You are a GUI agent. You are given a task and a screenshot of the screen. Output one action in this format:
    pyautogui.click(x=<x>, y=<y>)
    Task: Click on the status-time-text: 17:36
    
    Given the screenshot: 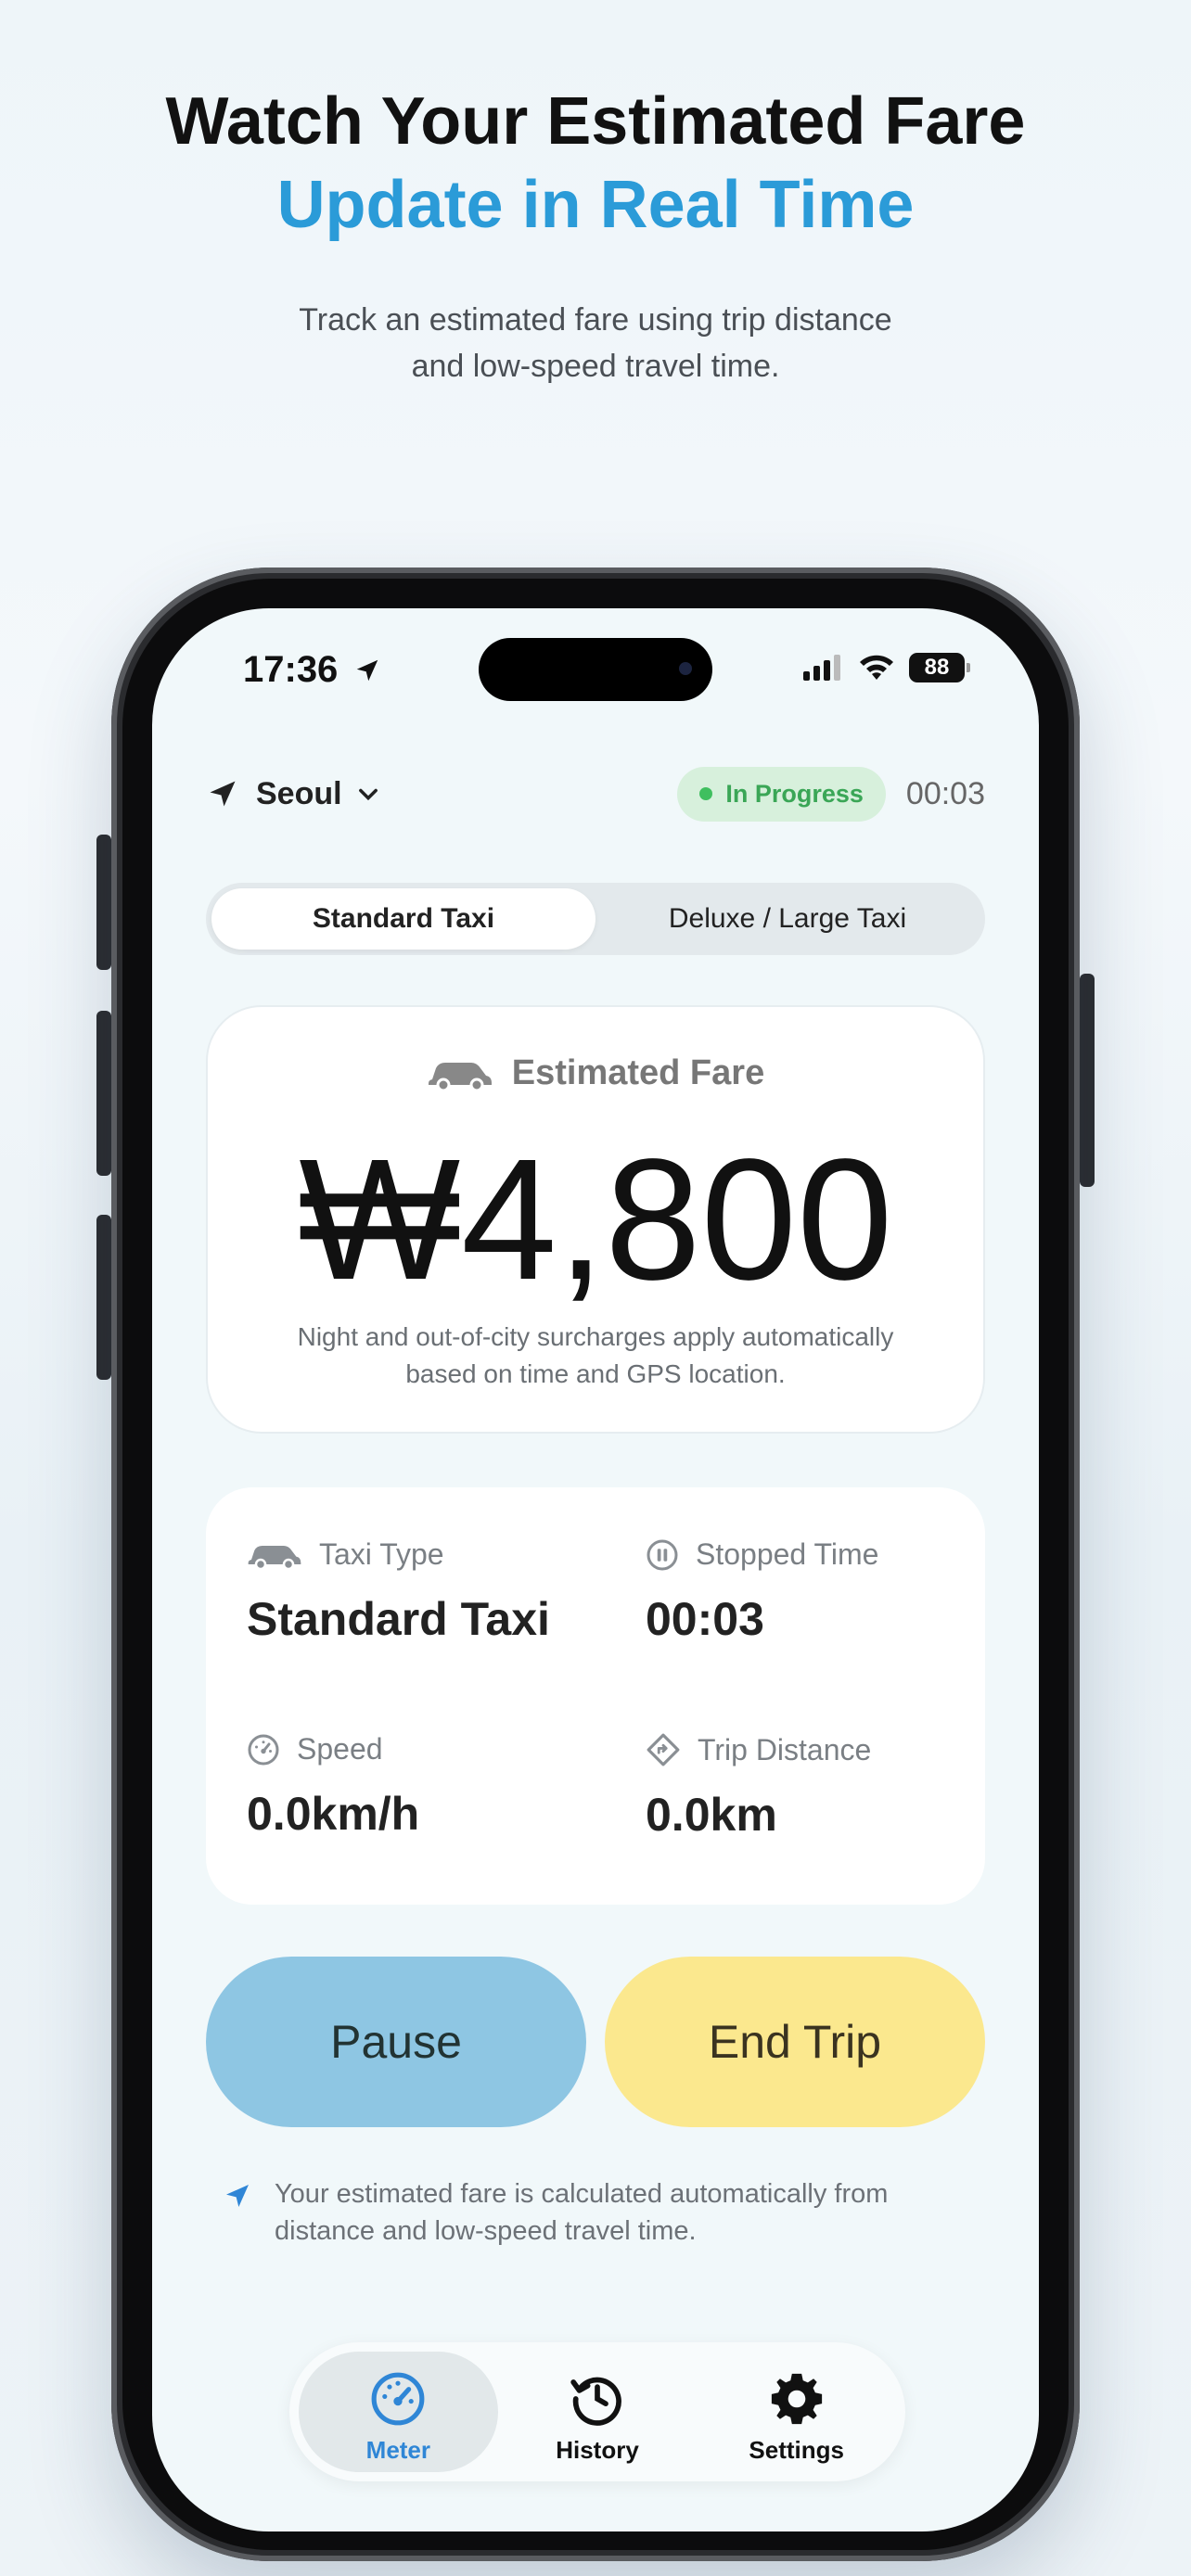 What is the action you would take?
    pyautogui.click(x=291, y=669)
    